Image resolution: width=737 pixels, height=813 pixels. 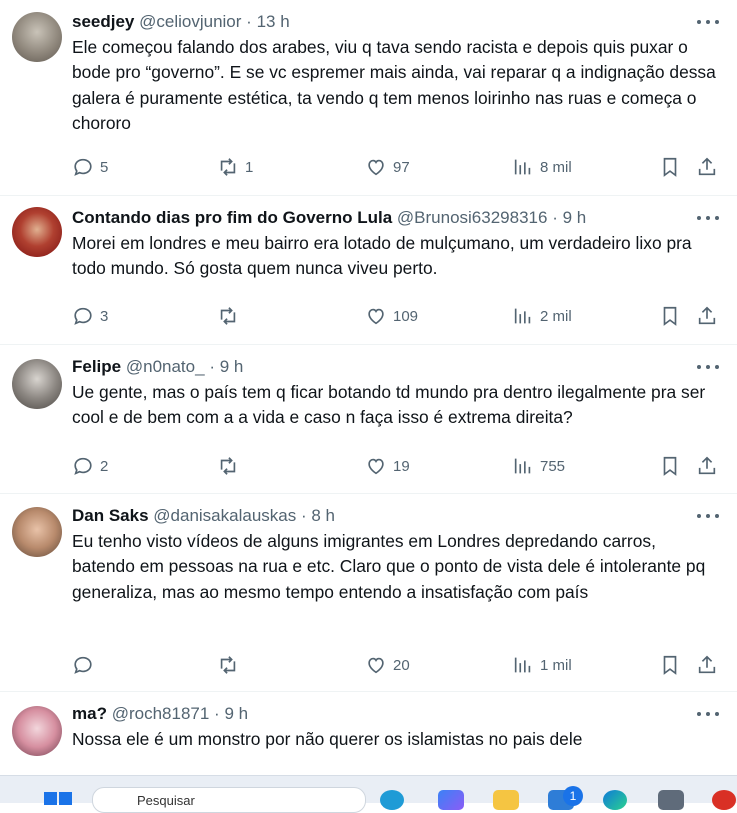 I want to click on handle: @n0nato_, so click(x=165, y=366).